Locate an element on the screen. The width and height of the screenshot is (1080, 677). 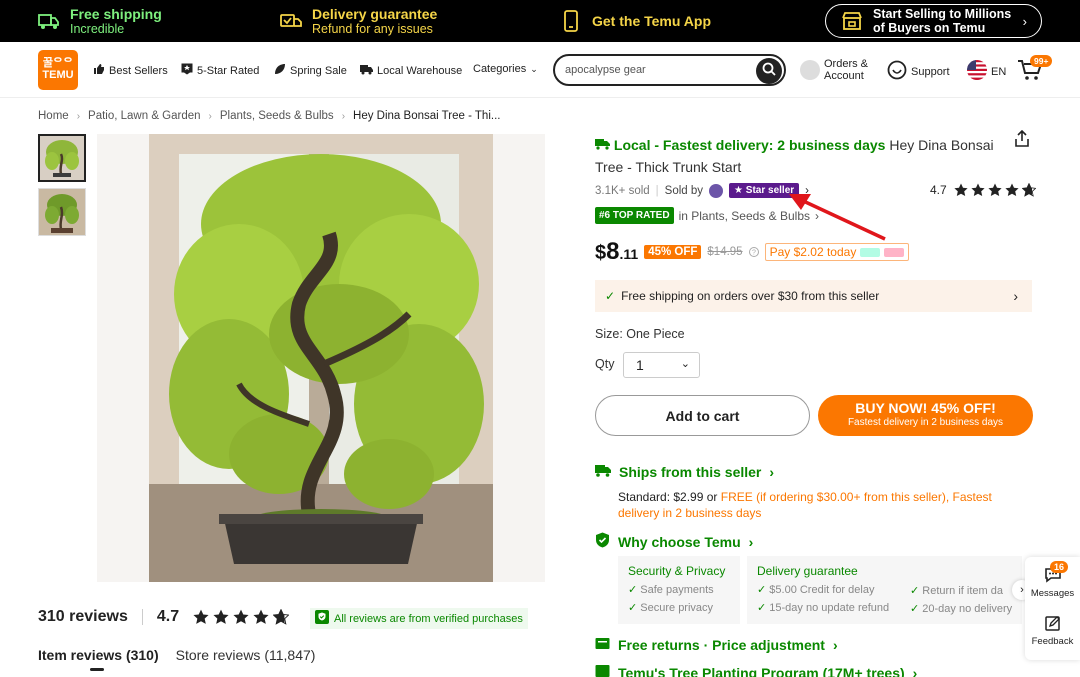
qty-select: 1 ⌄ is located at coordinates (661, 365).